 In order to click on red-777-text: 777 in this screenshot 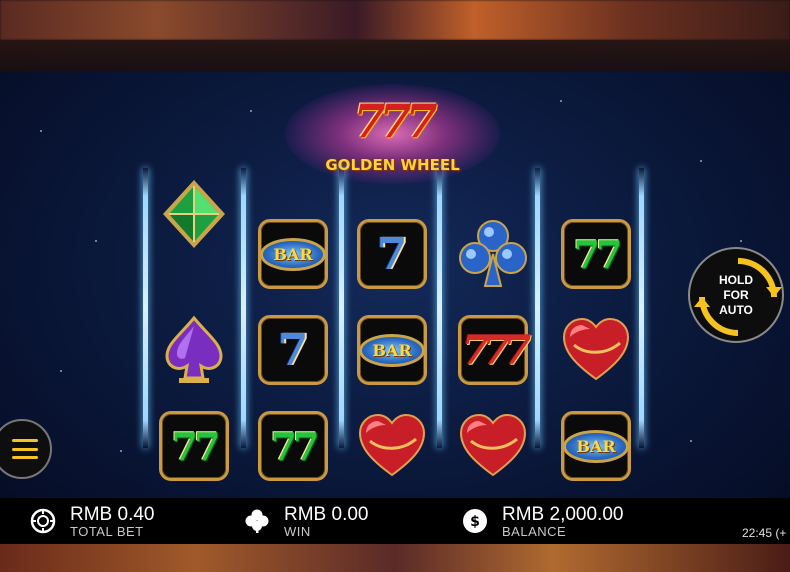, I will do `click(496, 350)`.